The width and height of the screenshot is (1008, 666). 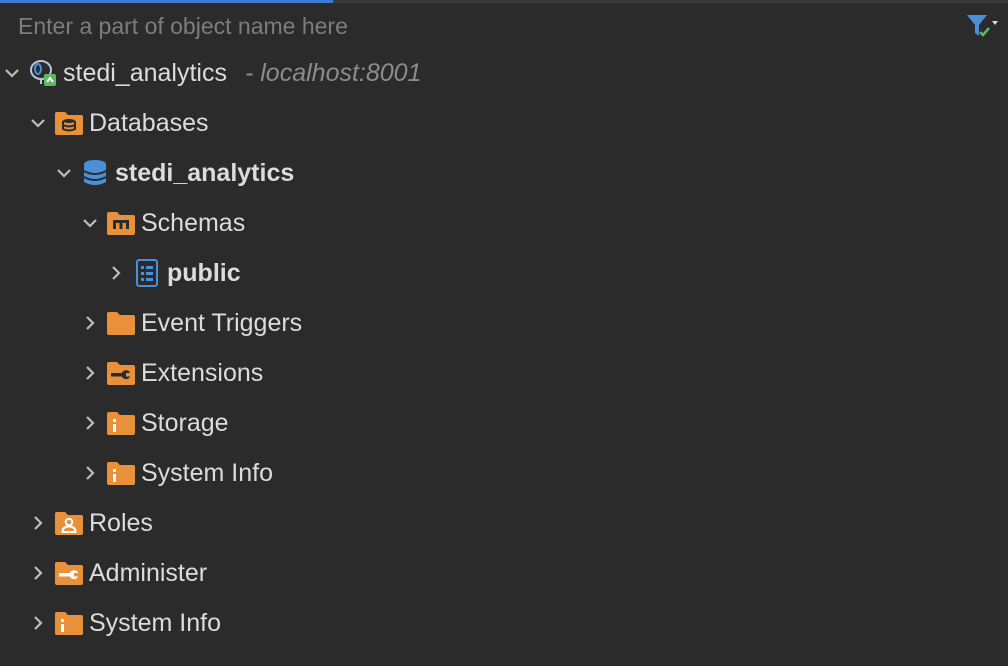 I want to click on tree-node-event-triggers: Event Triggers, so click(x=504, y=323).